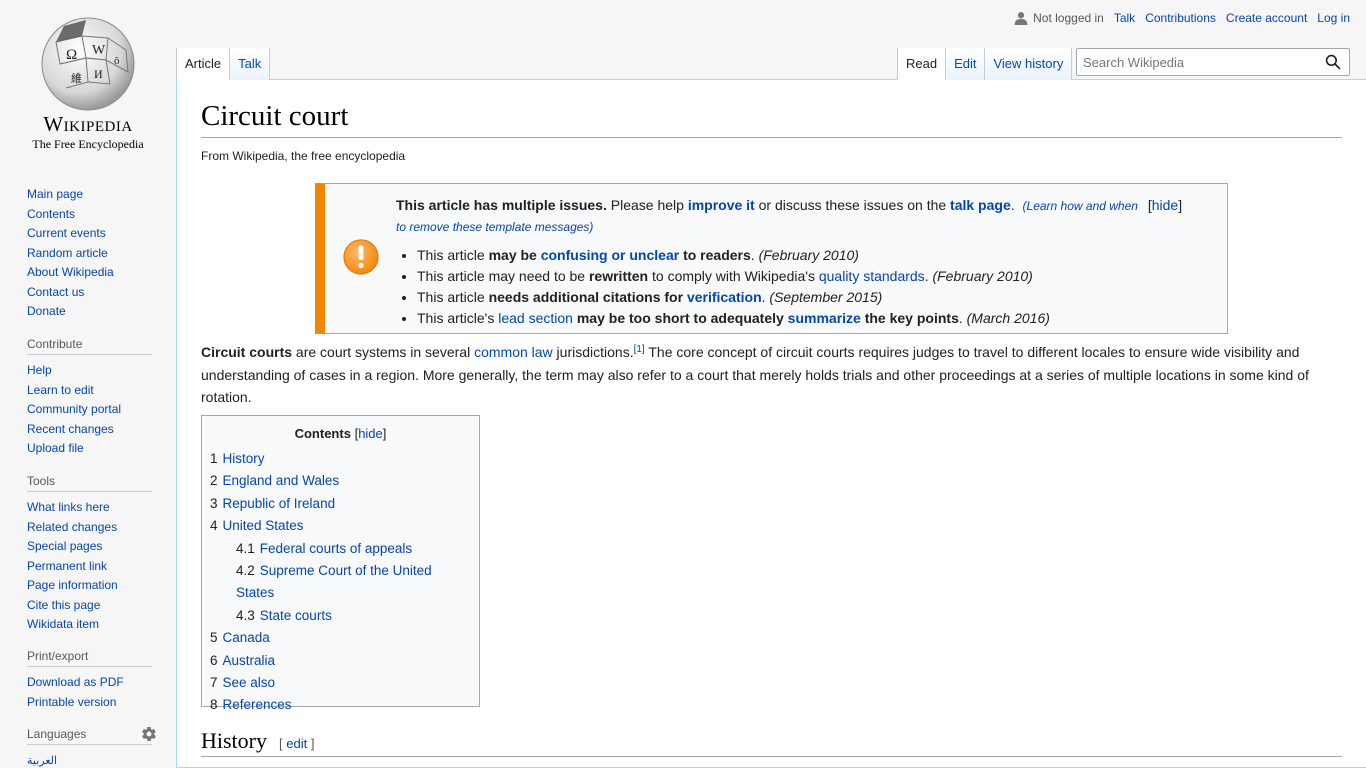 This screenshot has height=768, width=1366. Describe the element at coordinates (340, 526) in the screenshot. I see `toc-item: 4 United States` at that location.